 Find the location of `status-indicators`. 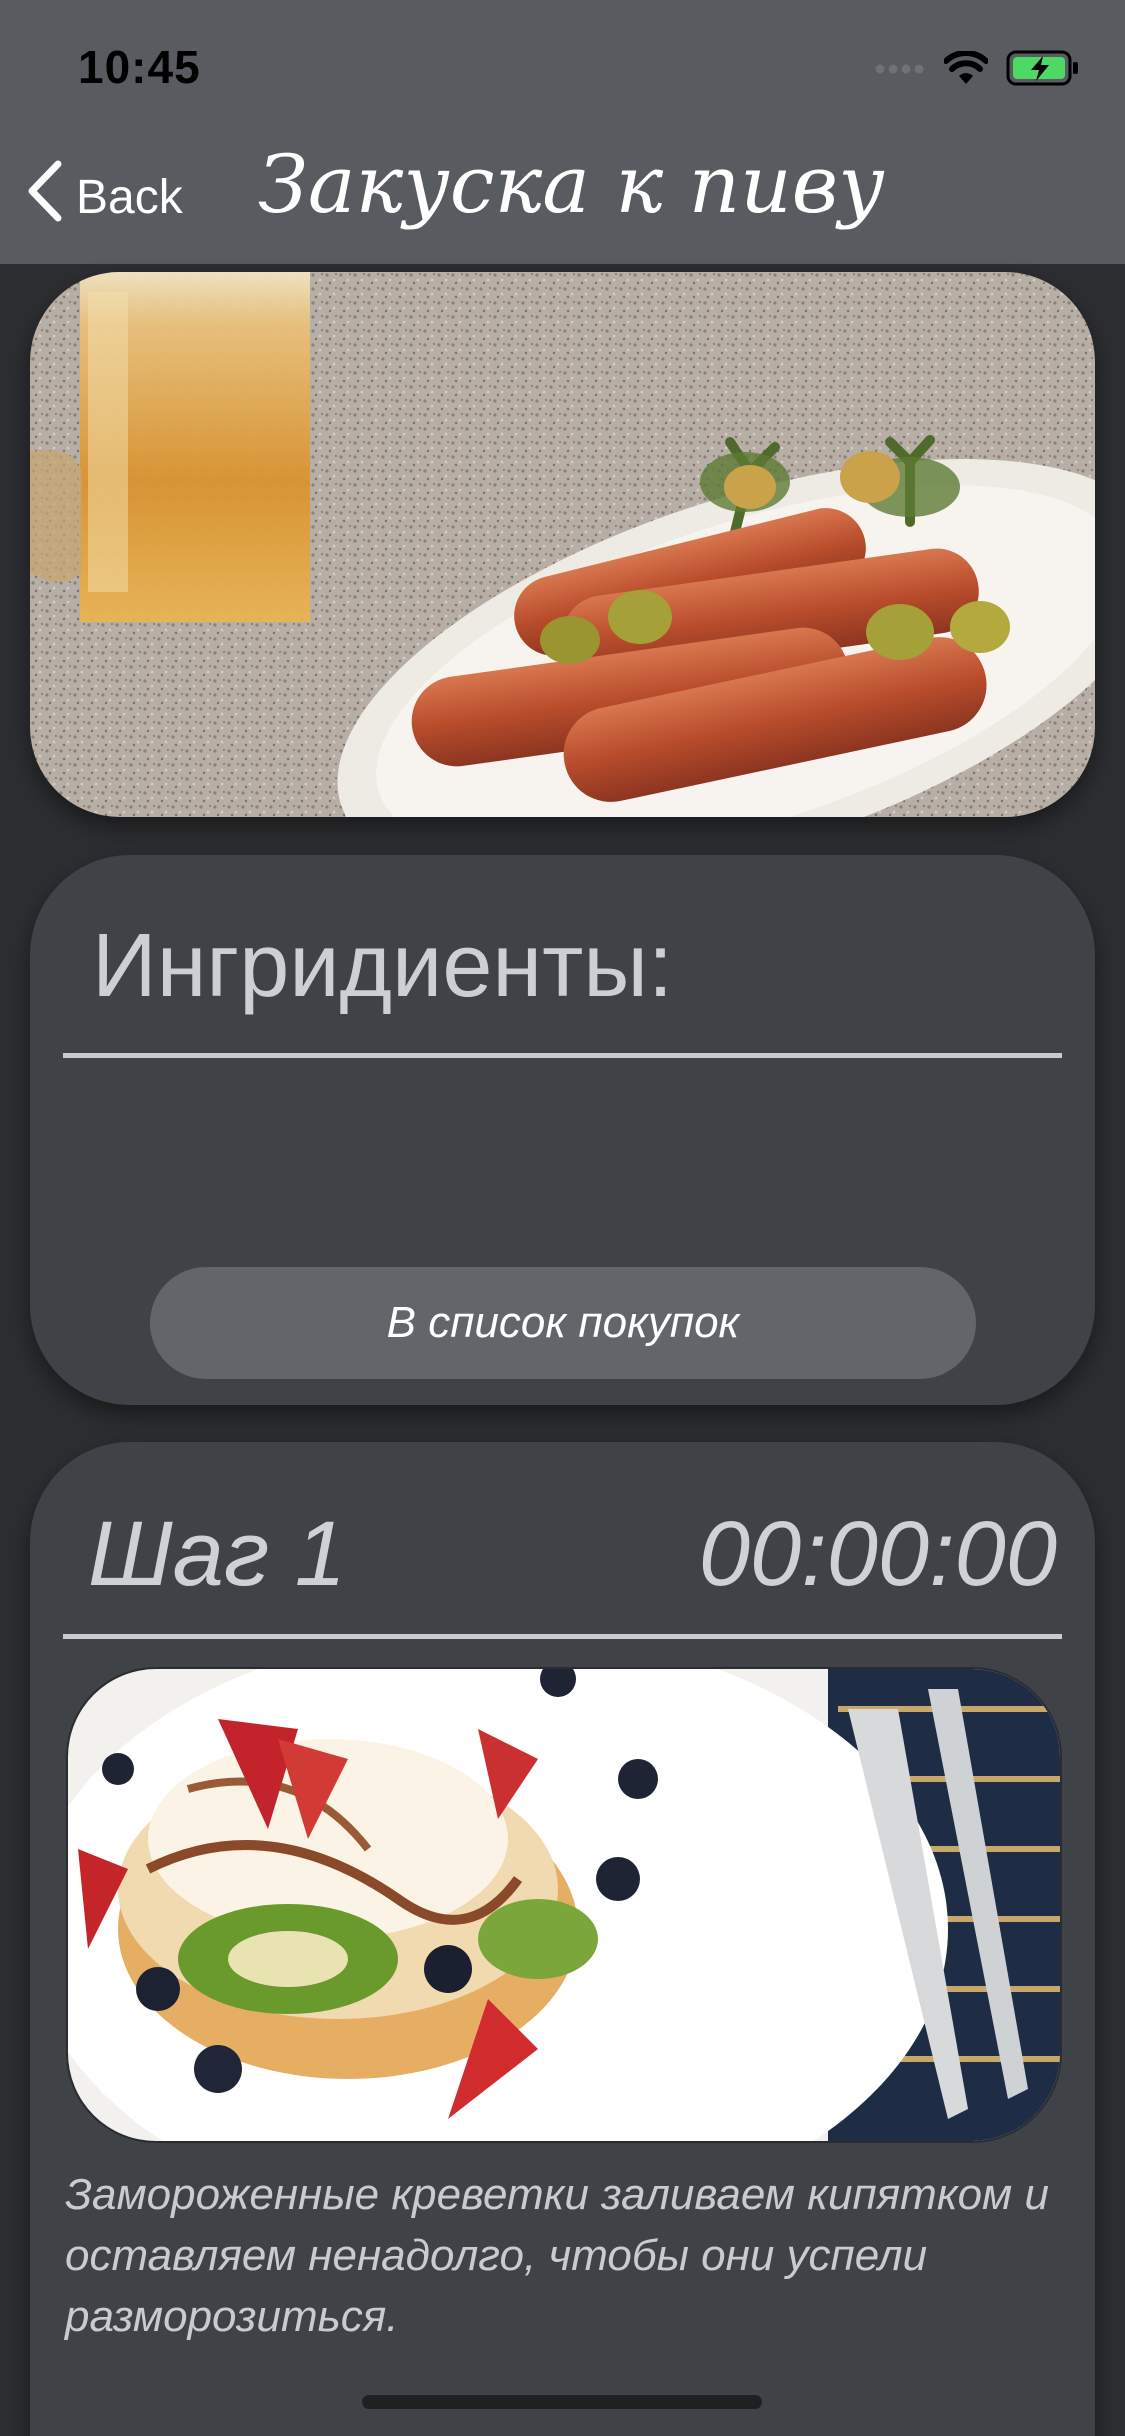

status-indicators is located at coordinates (977, 70).